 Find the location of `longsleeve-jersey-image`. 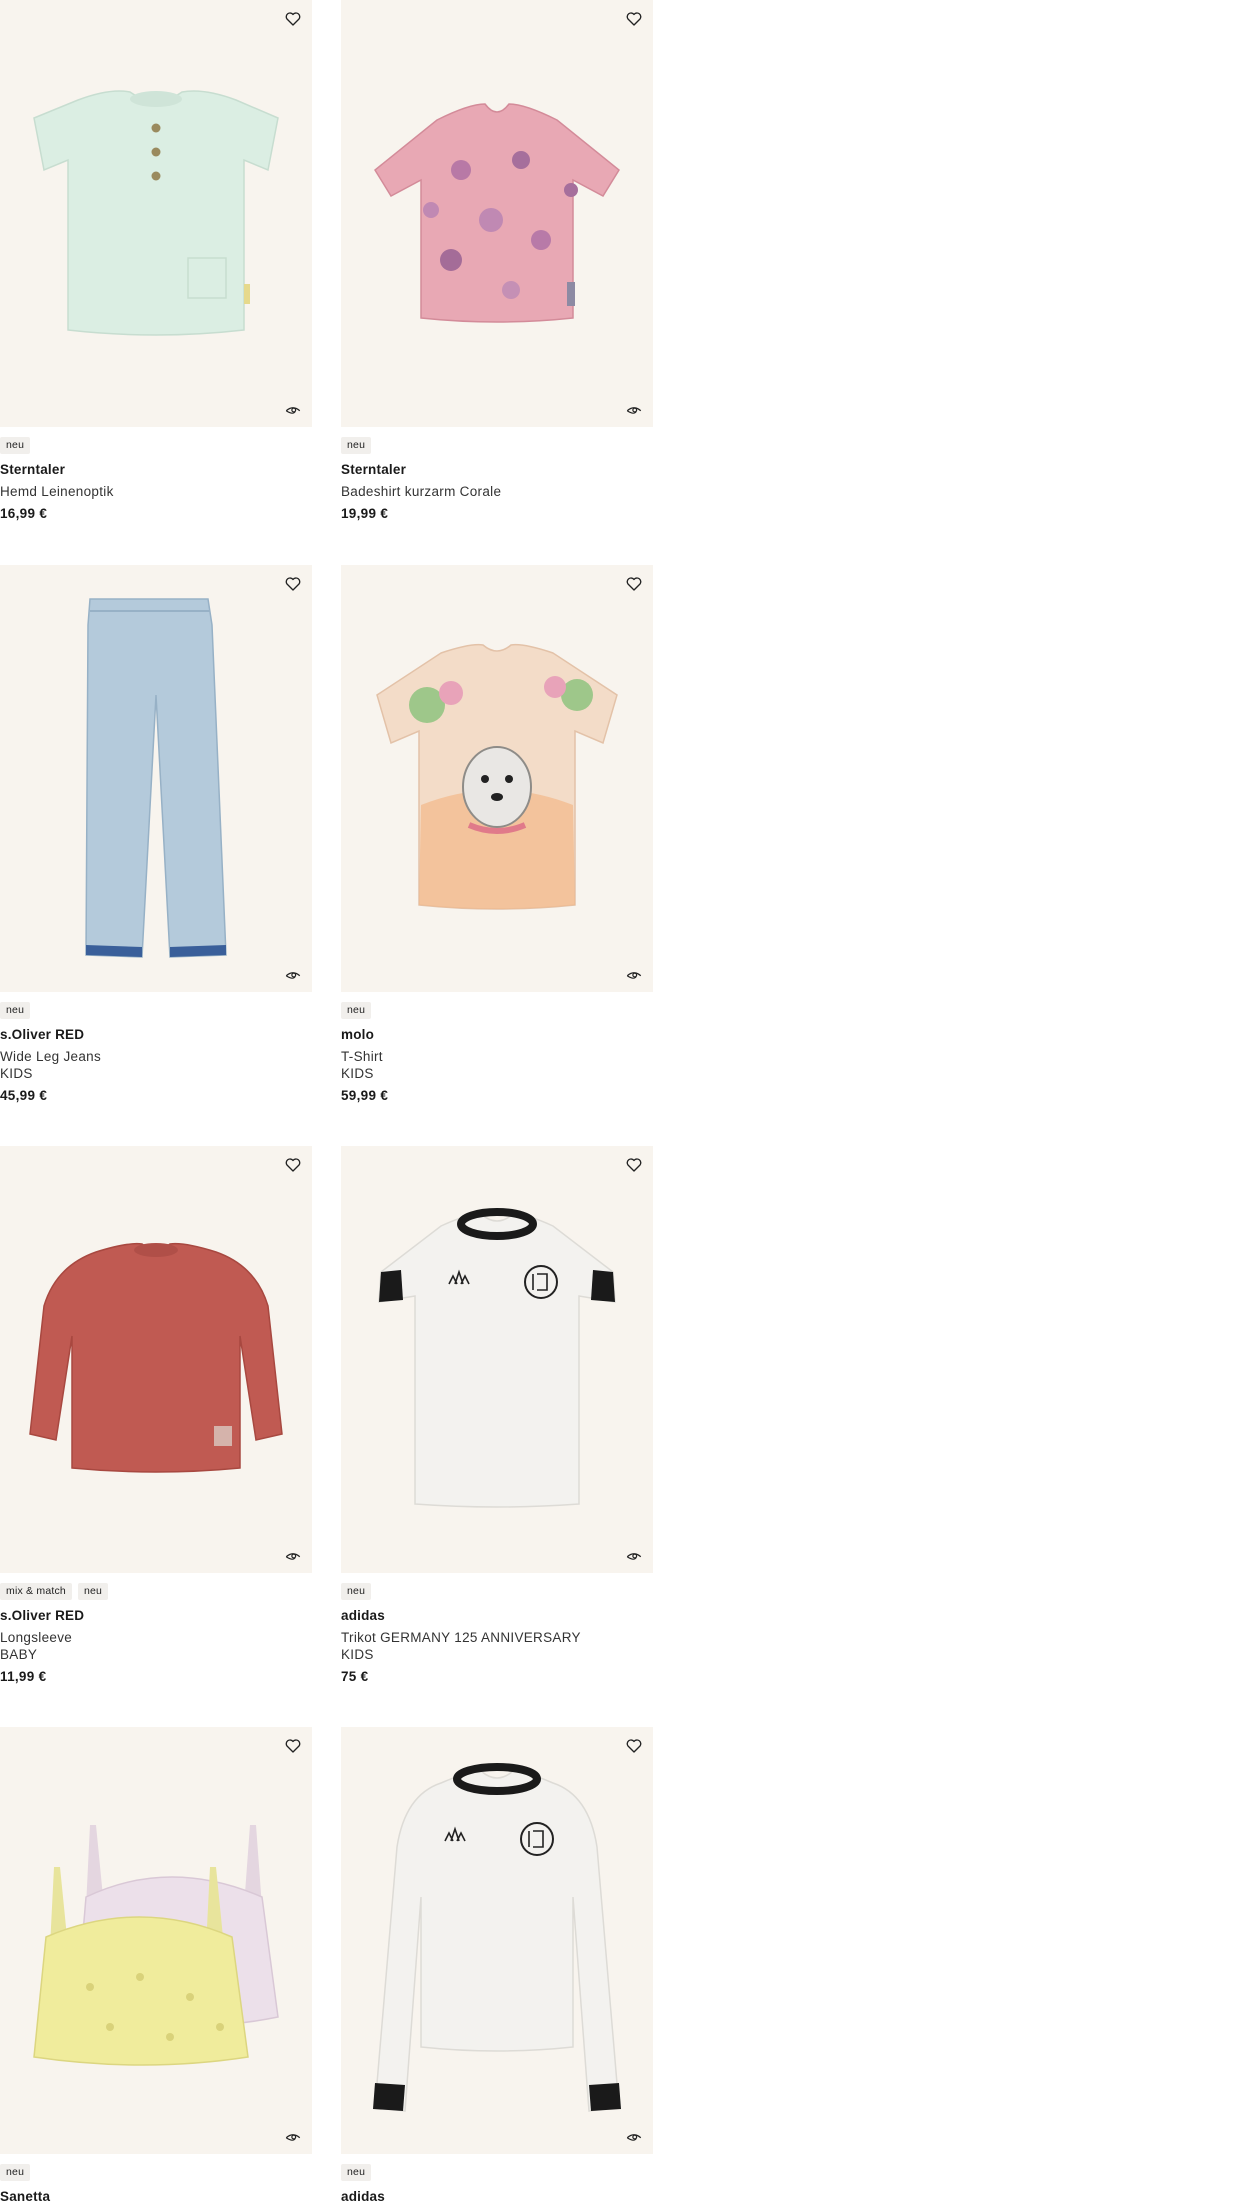

longsleeve-jersey-image is located at coordinates (497, 1937).